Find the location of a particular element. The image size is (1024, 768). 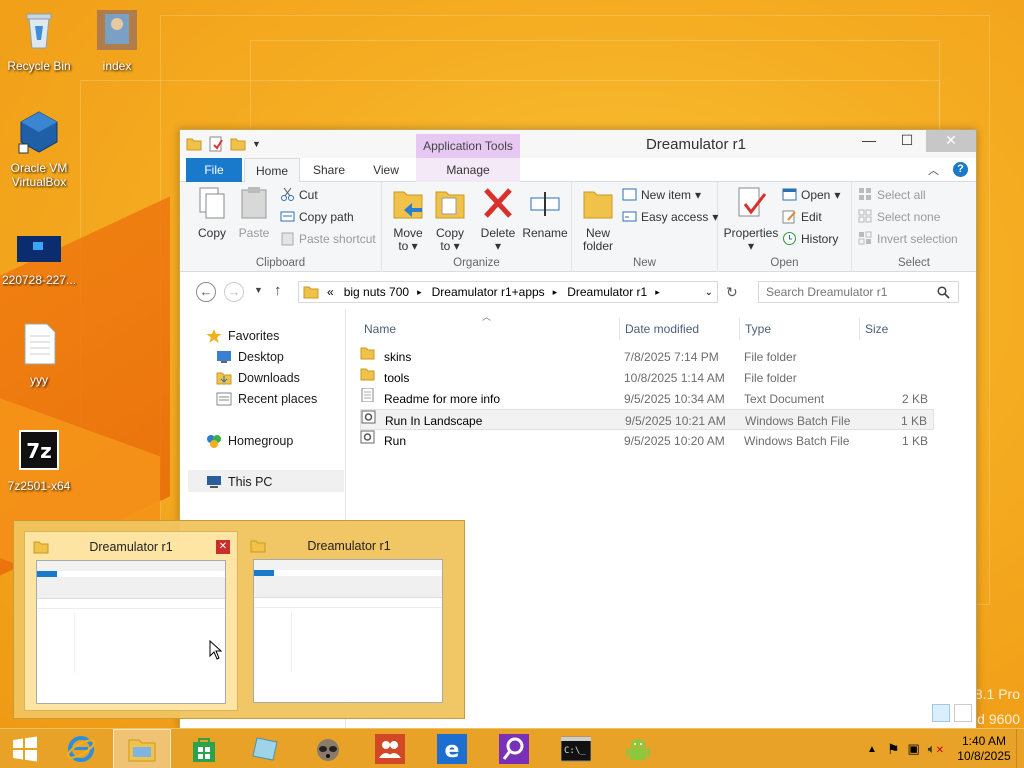

taskbar-notepad-app is located at coordinates (266, 748).